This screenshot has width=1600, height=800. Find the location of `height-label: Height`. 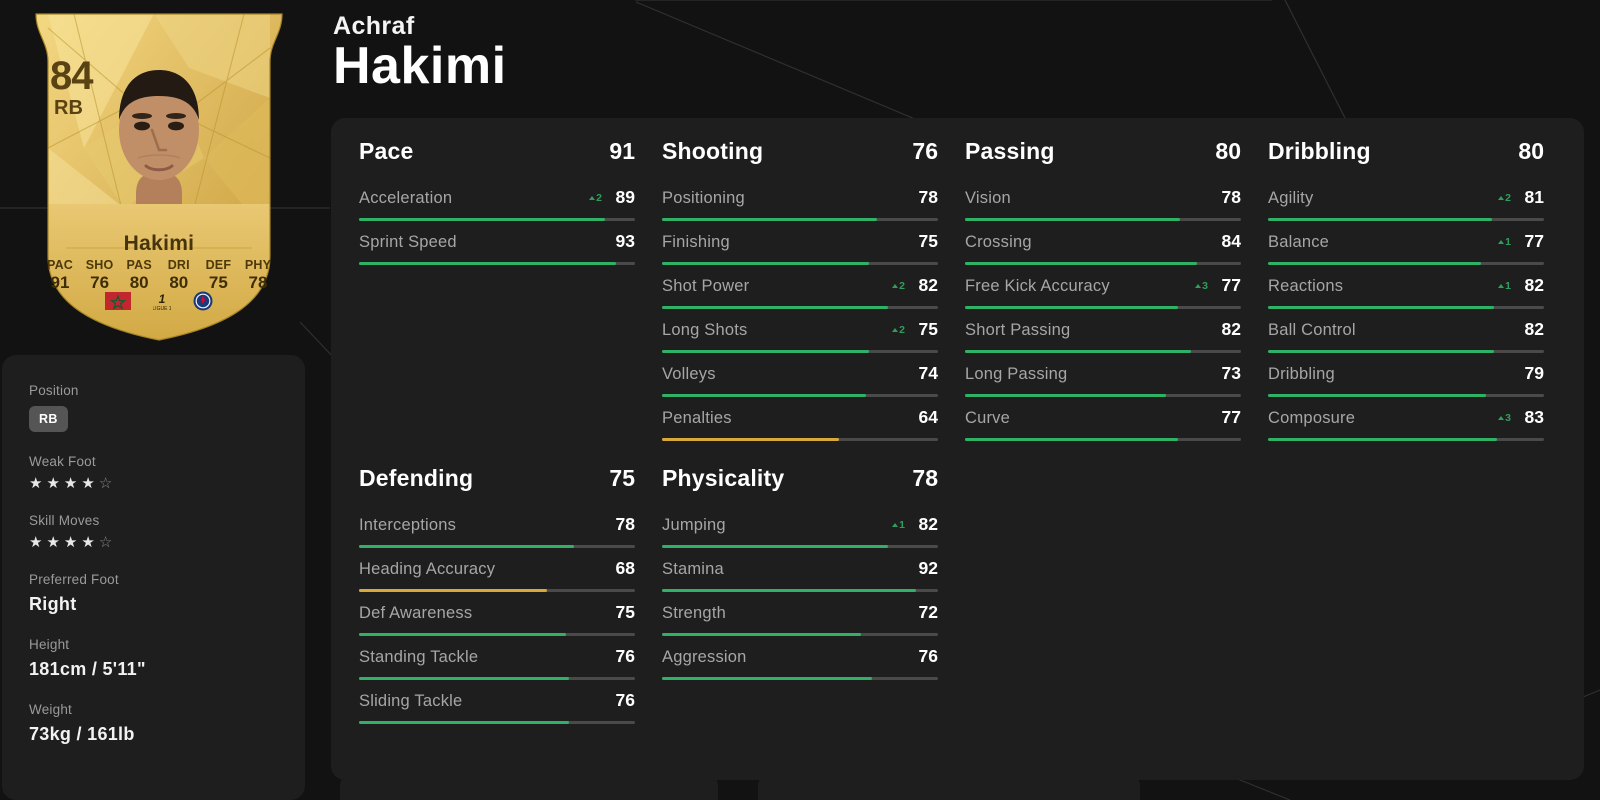

height-label: Height is located at coordinates (49, 644).